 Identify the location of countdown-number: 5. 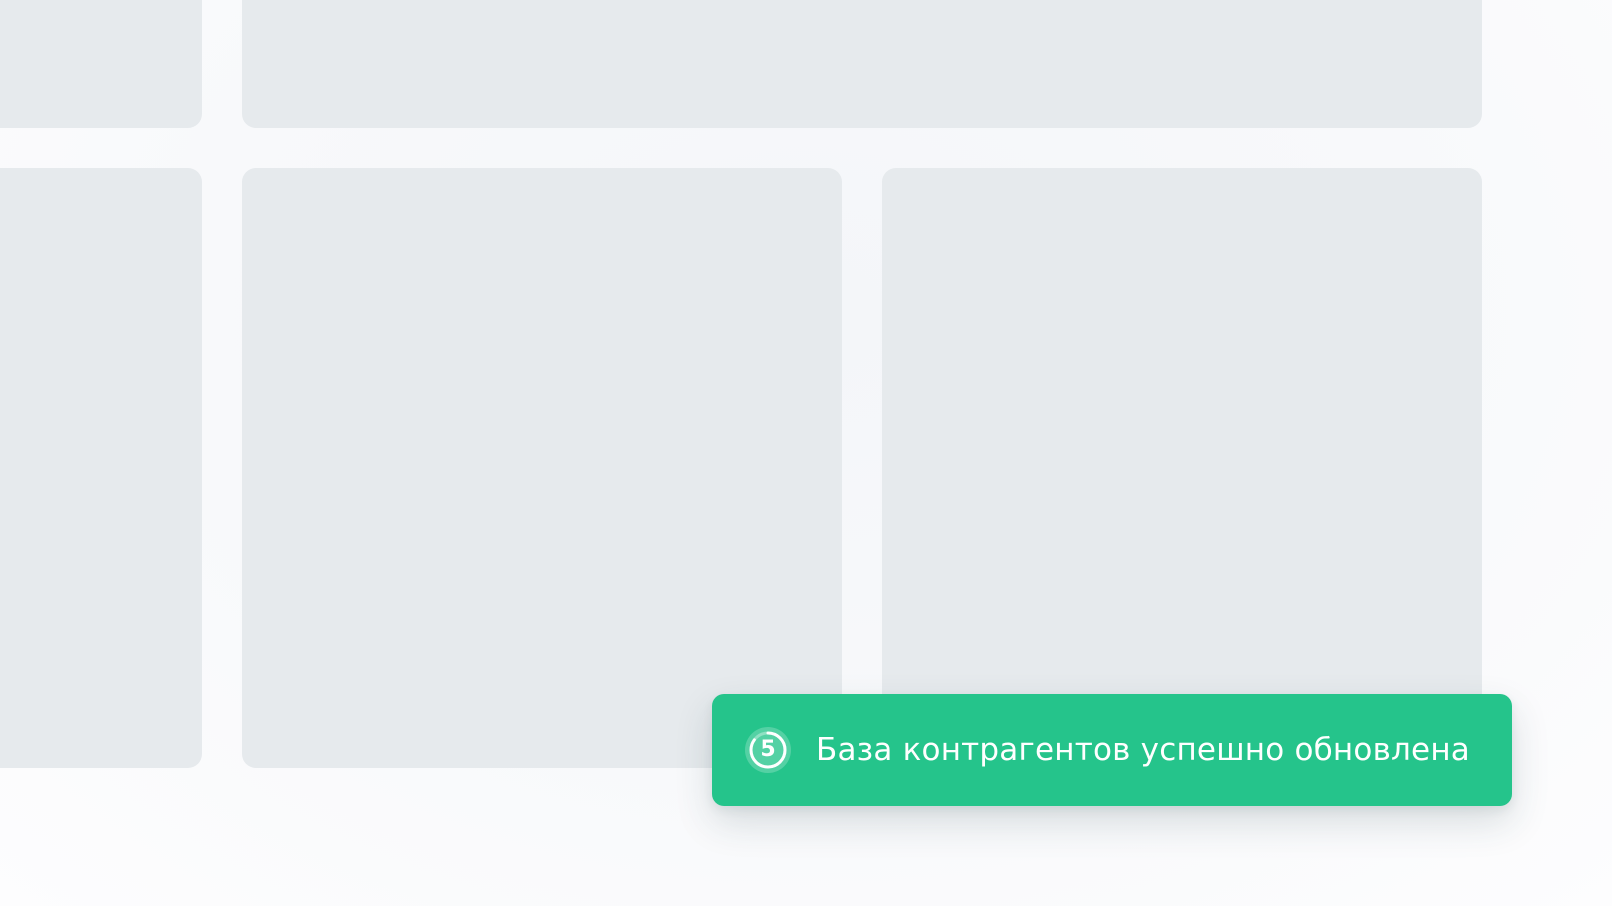
(768, 749).